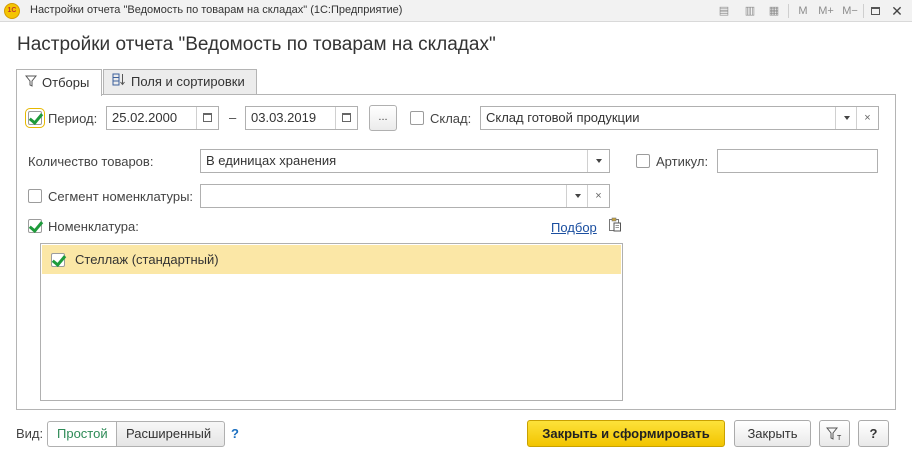 This screenshot has height=463, width=912. I want to click on tab-filters: Отборы, so click(59, 82).